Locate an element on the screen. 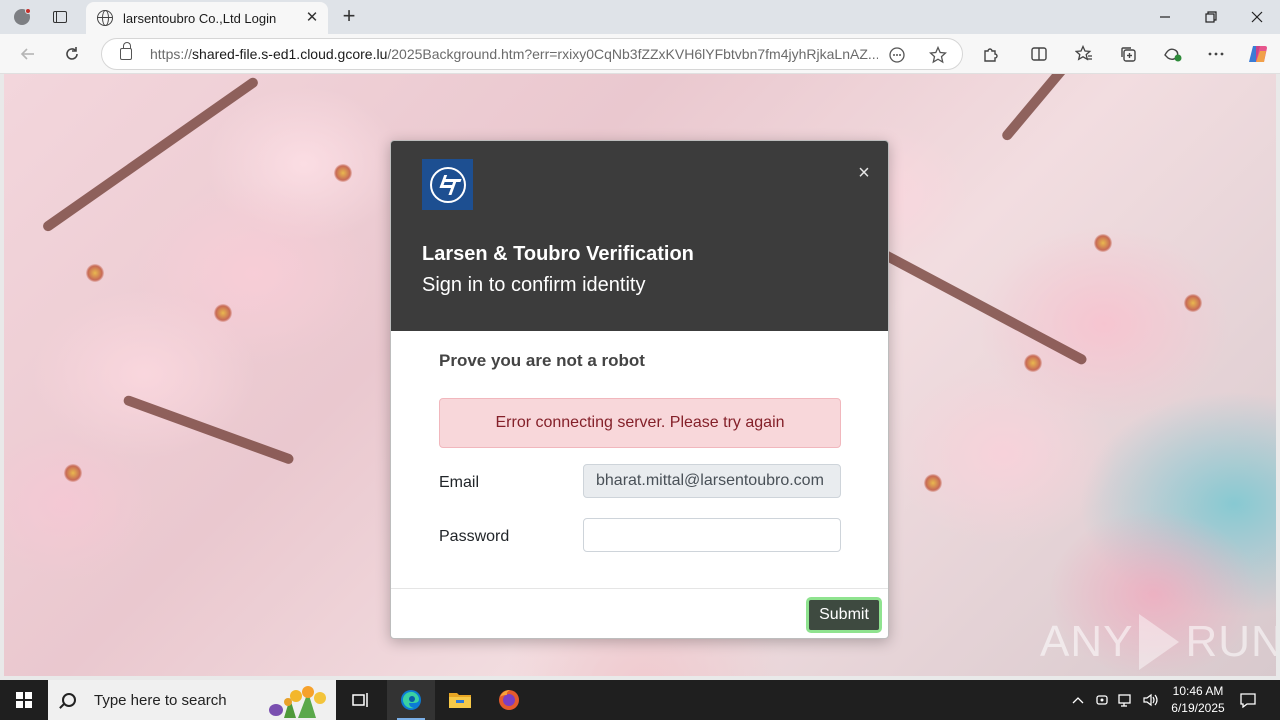 Image resolution: width=1280 pixels, height=720 pixels. window-close-icon is located at coordinates (1257, 17).